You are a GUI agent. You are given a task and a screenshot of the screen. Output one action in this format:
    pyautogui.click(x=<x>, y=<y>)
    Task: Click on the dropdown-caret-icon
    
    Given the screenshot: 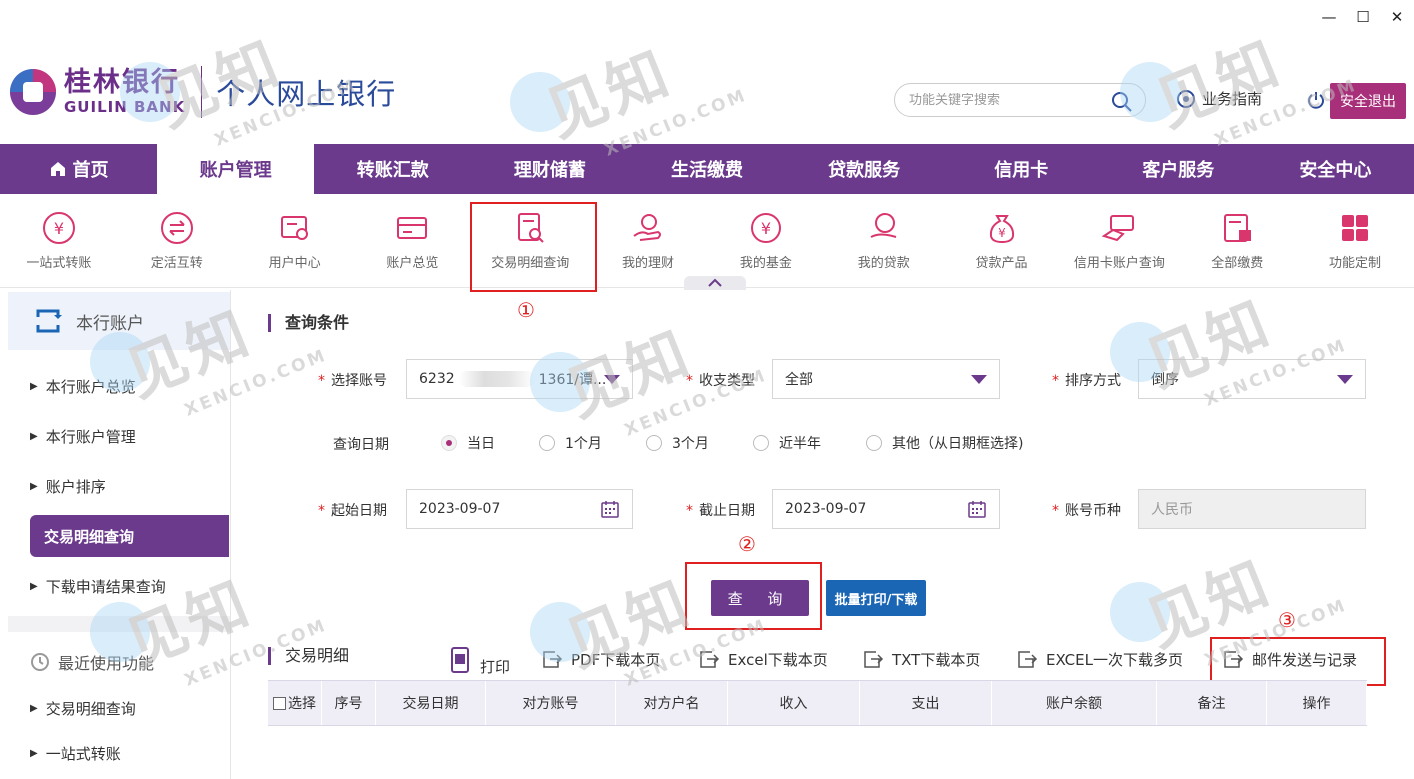 What is the action you would take?
    pyautogui.click(x=612, y=379)
    